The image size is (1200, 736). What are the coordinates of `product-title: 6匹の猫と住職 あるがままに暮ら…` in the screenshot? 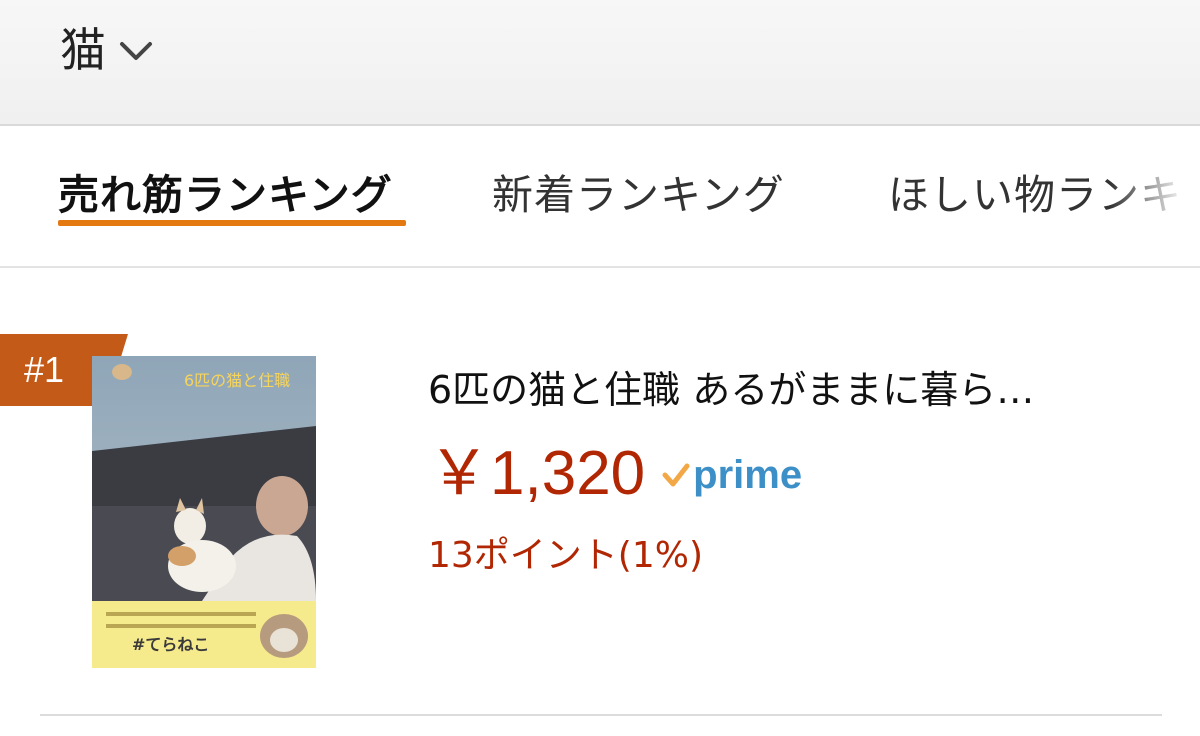 It's located at (788, 390).